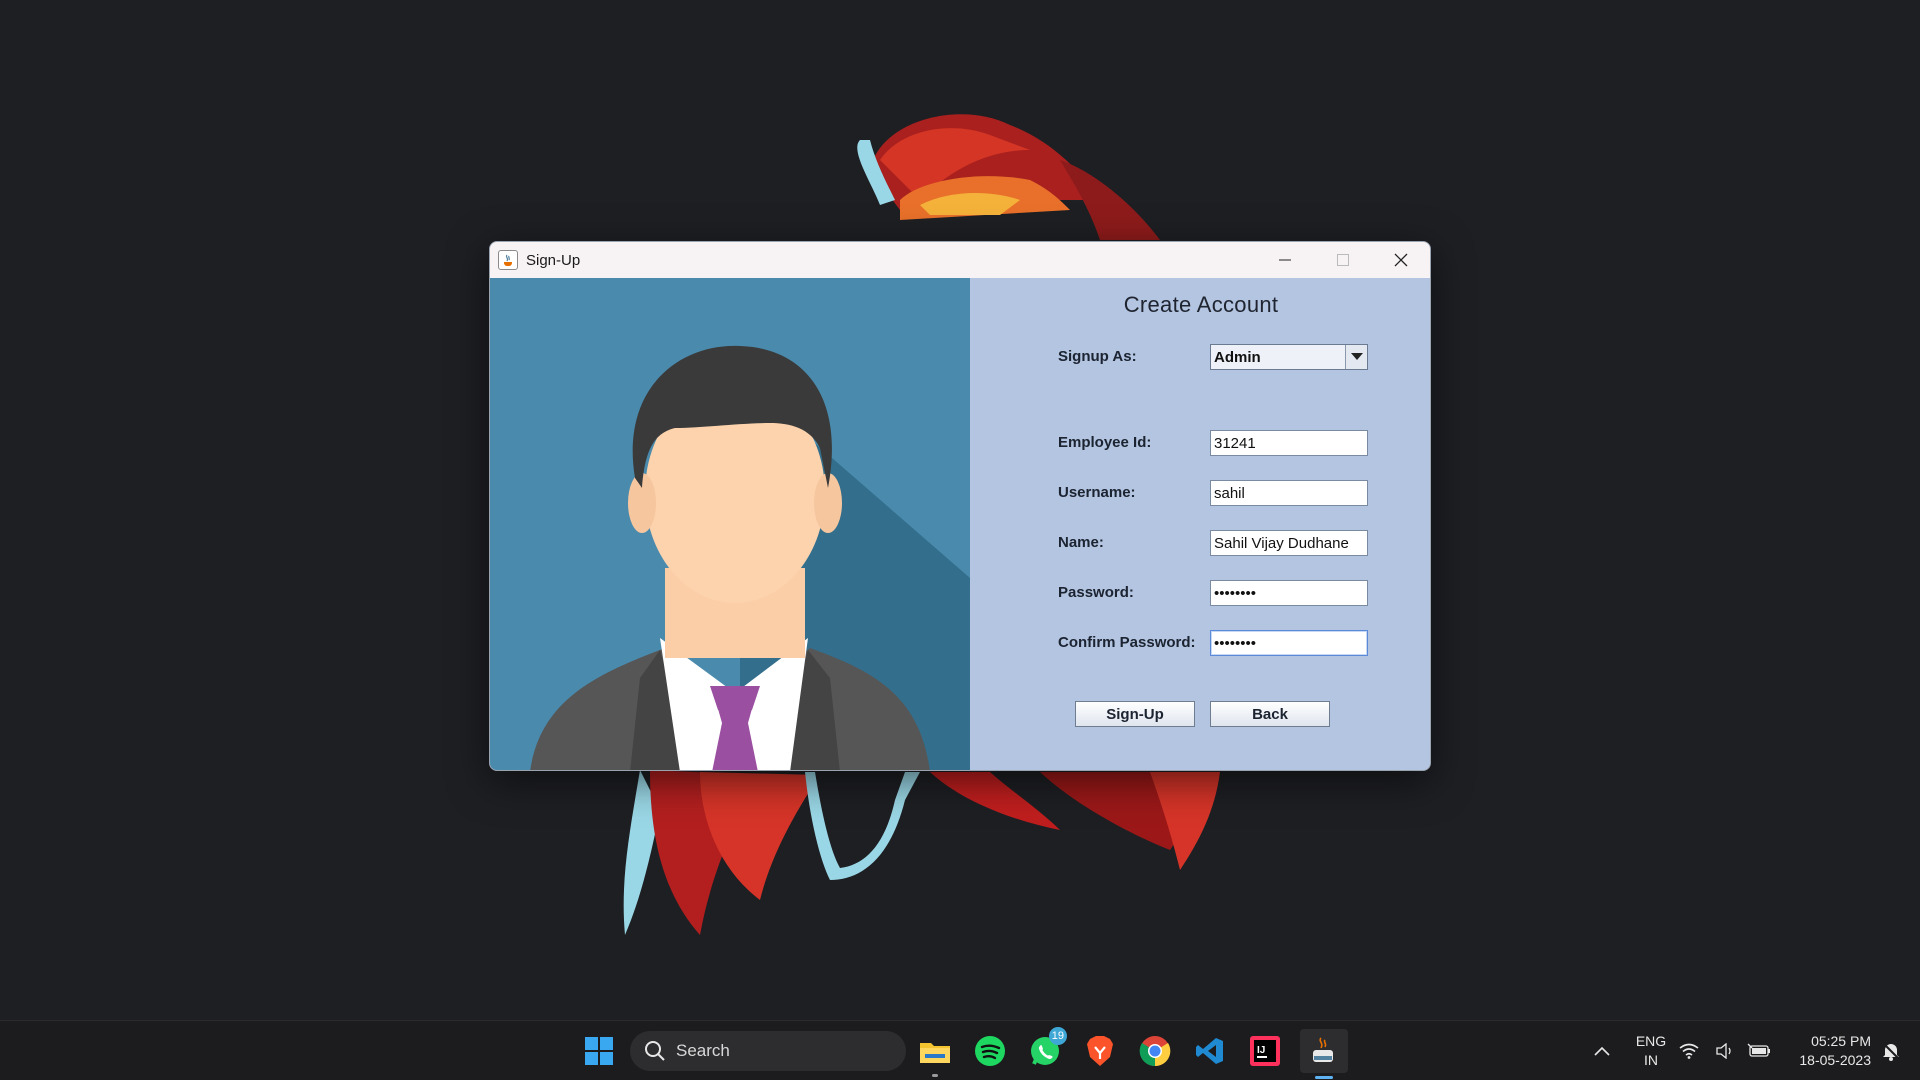 This screenshot has height=1080, width=1920. I want to click on signup-as-value: Admin, so click(1237, 357).